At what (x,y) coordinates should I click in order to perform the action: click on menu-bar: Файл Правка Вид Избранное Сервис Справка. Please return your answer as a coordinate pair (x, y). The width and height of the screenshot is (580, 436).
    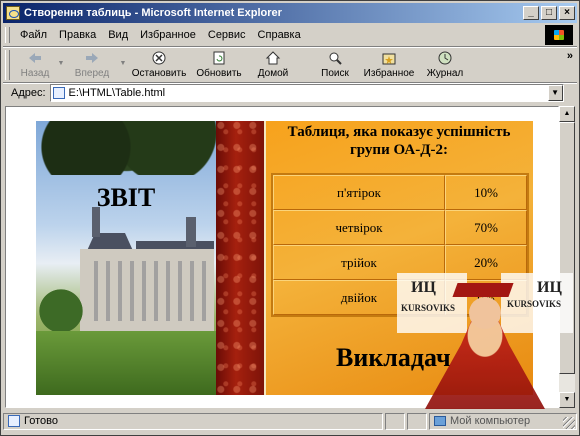
    Looking at the image, I should click on (273, 35).